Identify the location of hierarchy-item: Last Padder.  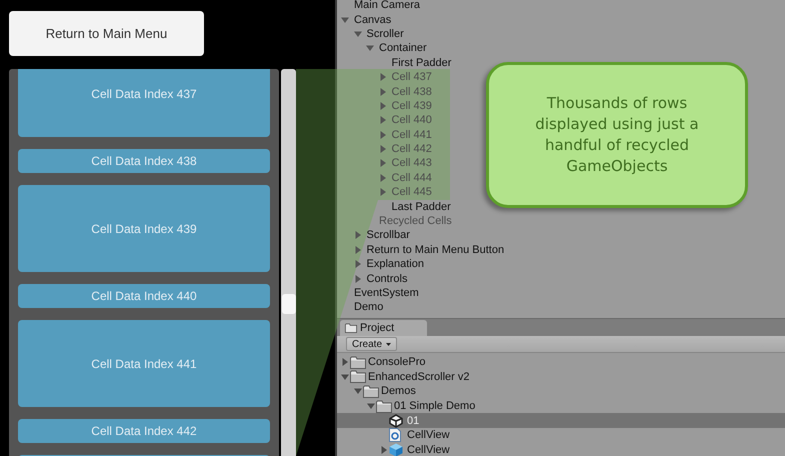
(421, 206).